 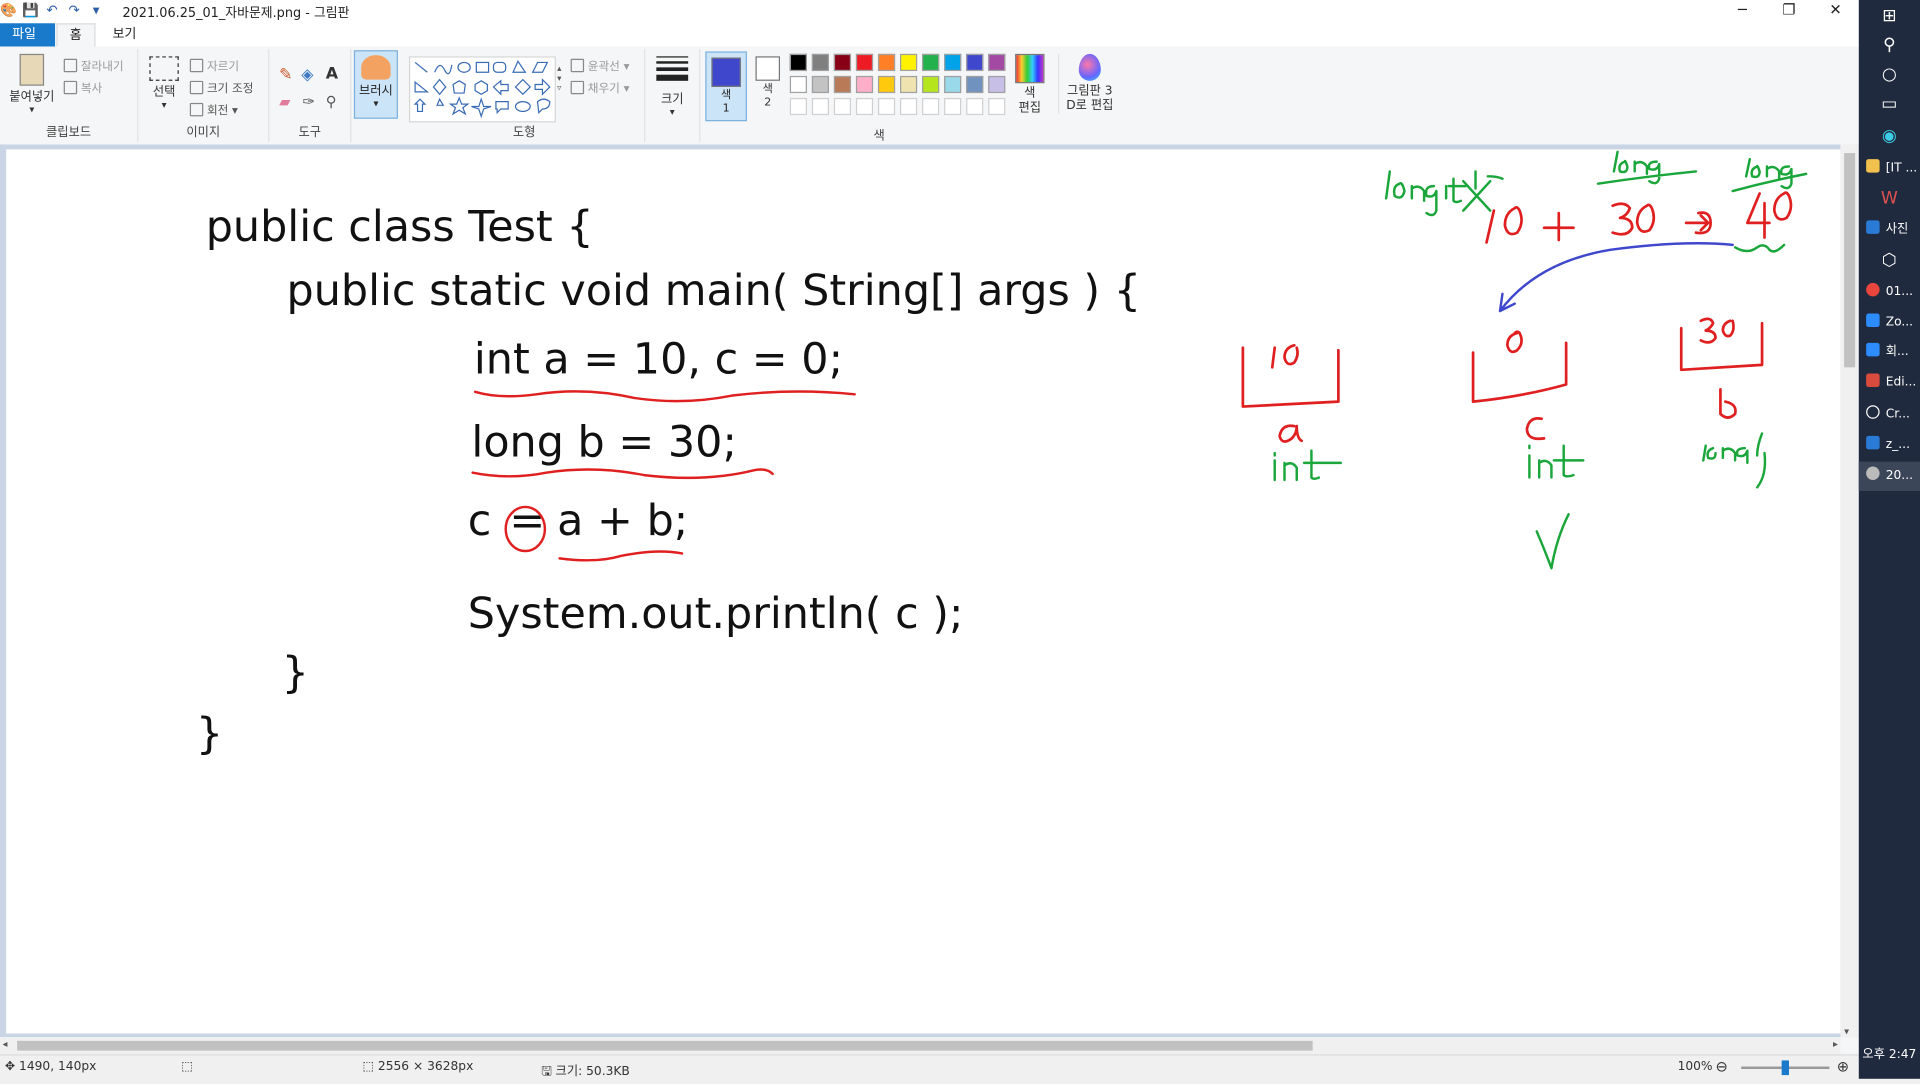 What do you see at coordinates (307, 75) in the screenshot?
I see `fill-bucket-icon: ◈` at bounding box center [307, 75].